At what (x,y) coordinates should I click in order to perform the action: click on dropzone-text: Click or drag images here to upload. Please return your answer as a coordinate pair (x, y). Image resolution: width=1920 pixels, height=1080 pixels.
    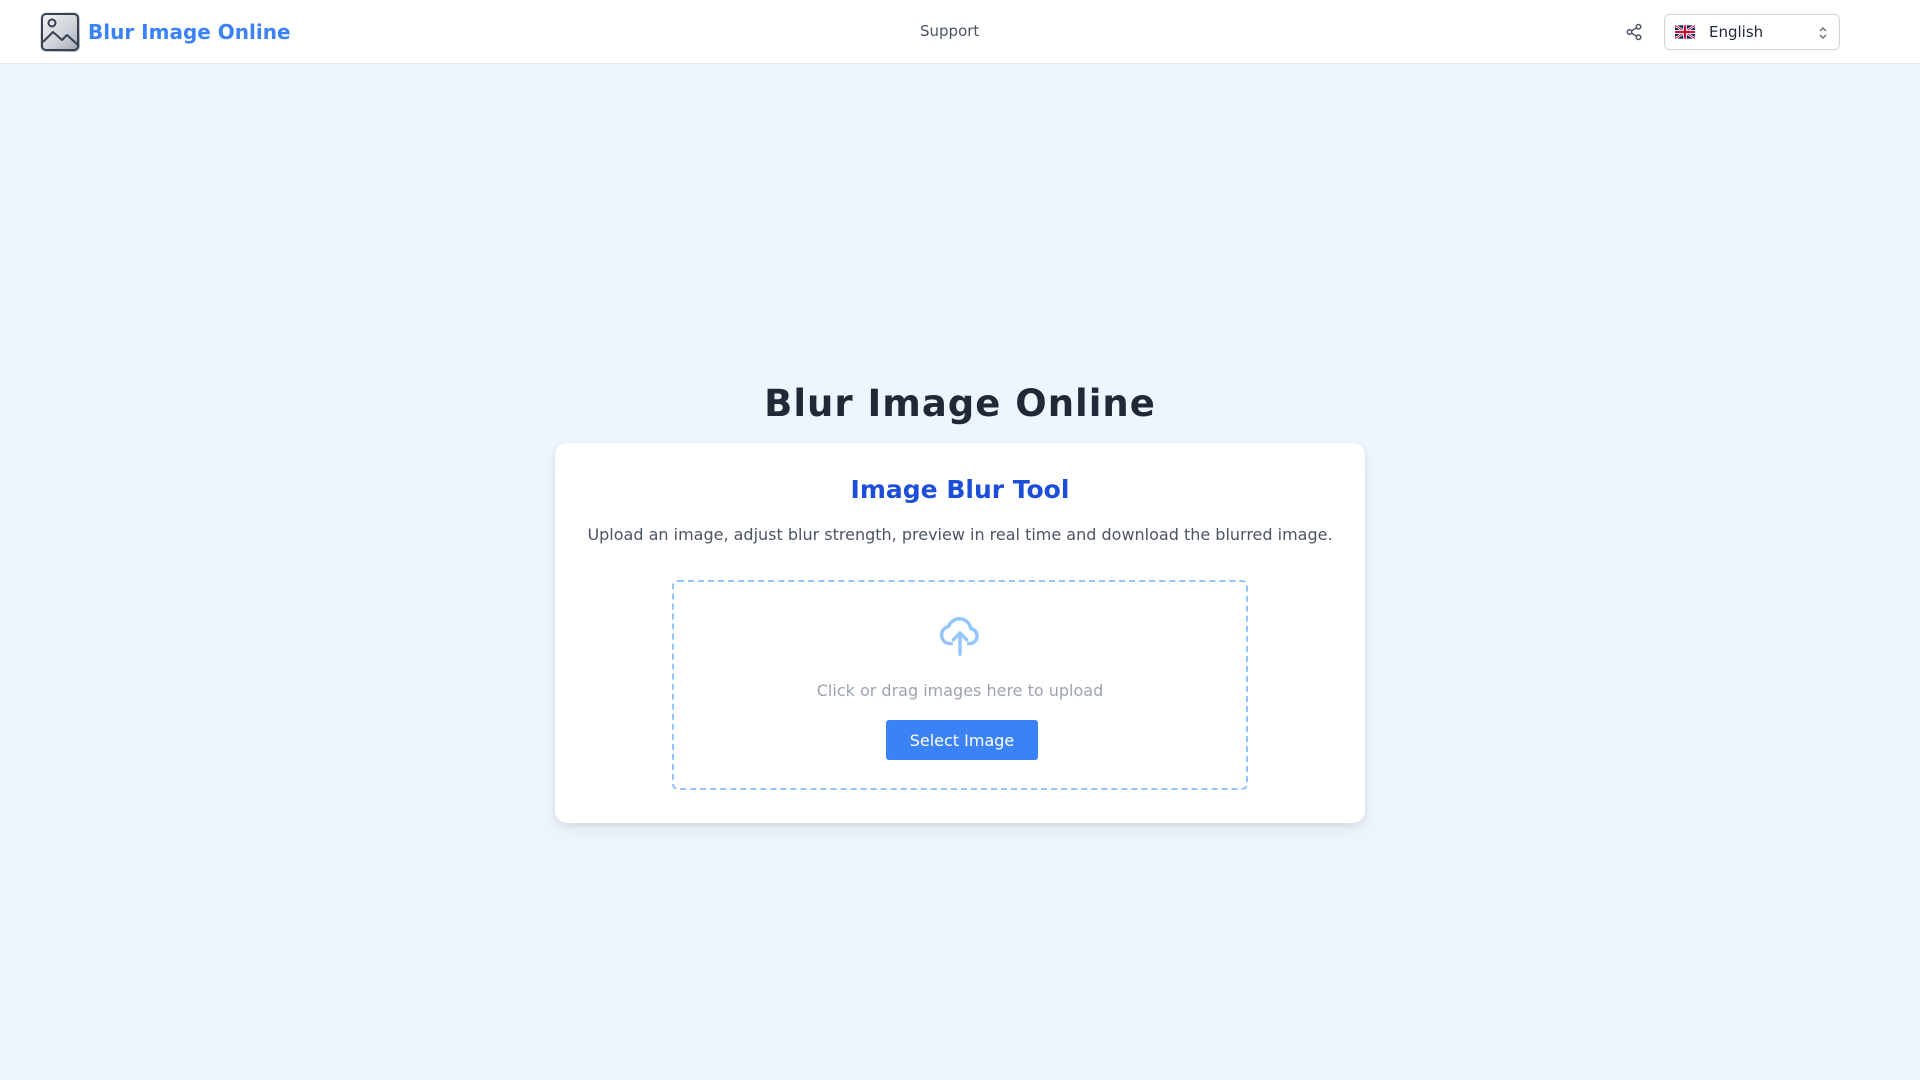
    Looking at the image, I should click on (960, 690).